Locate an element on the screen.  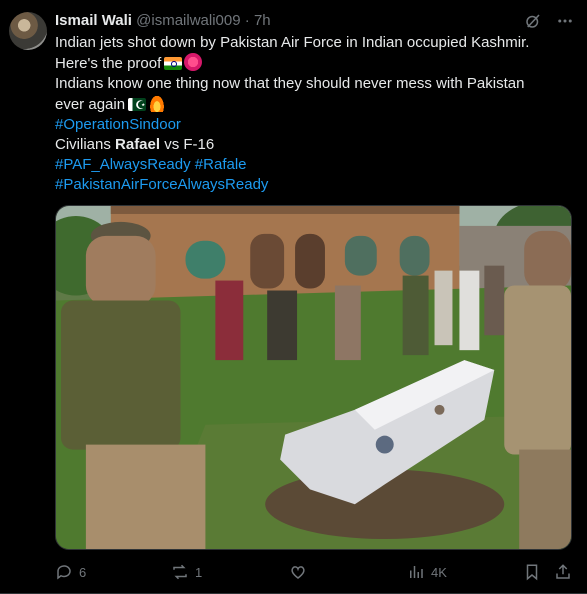
tweet-line: Civilians Rafael vs F-16 is located at coordinates (315, 145).